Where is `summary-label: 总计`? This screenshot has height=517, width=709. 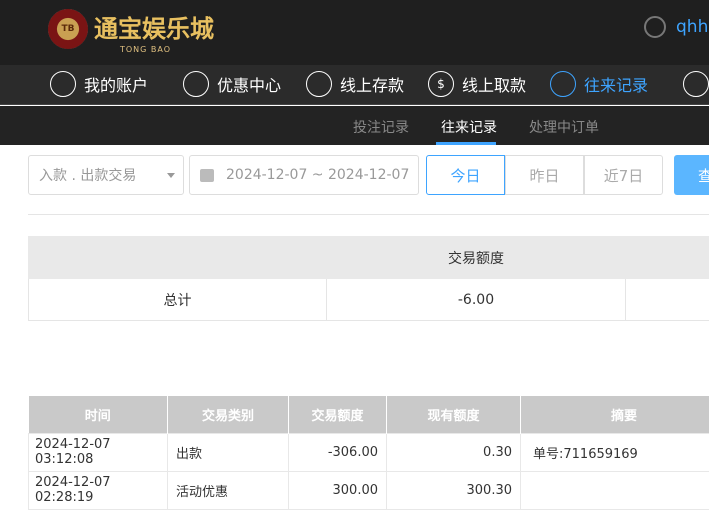 summary-label: 总计 is located at coordinates (177, 299).